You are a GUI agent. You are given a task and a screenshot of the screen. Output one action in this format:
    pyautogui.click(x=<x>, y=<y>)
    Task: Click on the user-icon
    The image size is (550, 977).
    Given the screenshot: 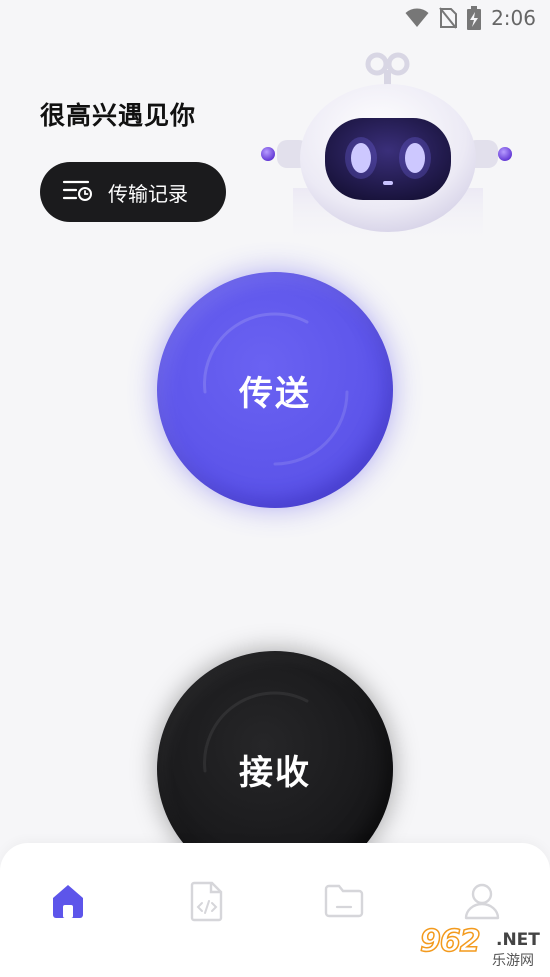 What is the action you would take?
    pyautogui.click(x=482, y=903)
    